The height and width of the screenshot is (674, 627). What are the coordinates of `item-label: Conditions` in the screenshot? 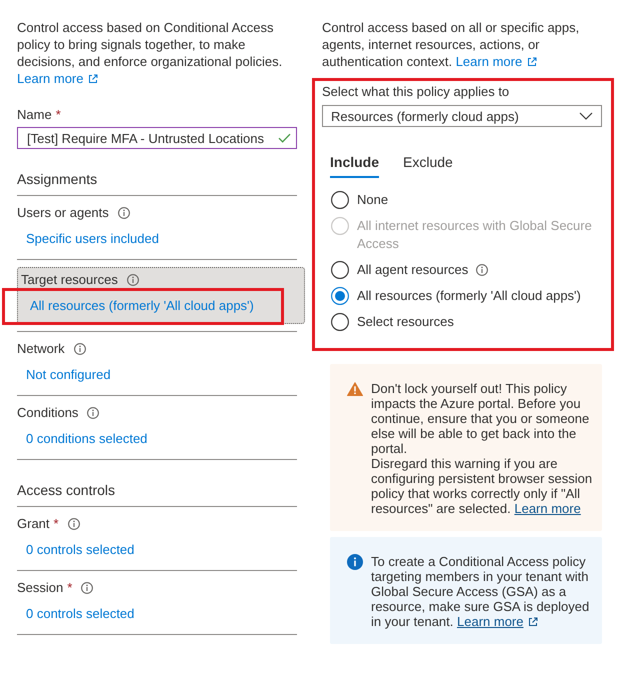 It's located at (47, 413).